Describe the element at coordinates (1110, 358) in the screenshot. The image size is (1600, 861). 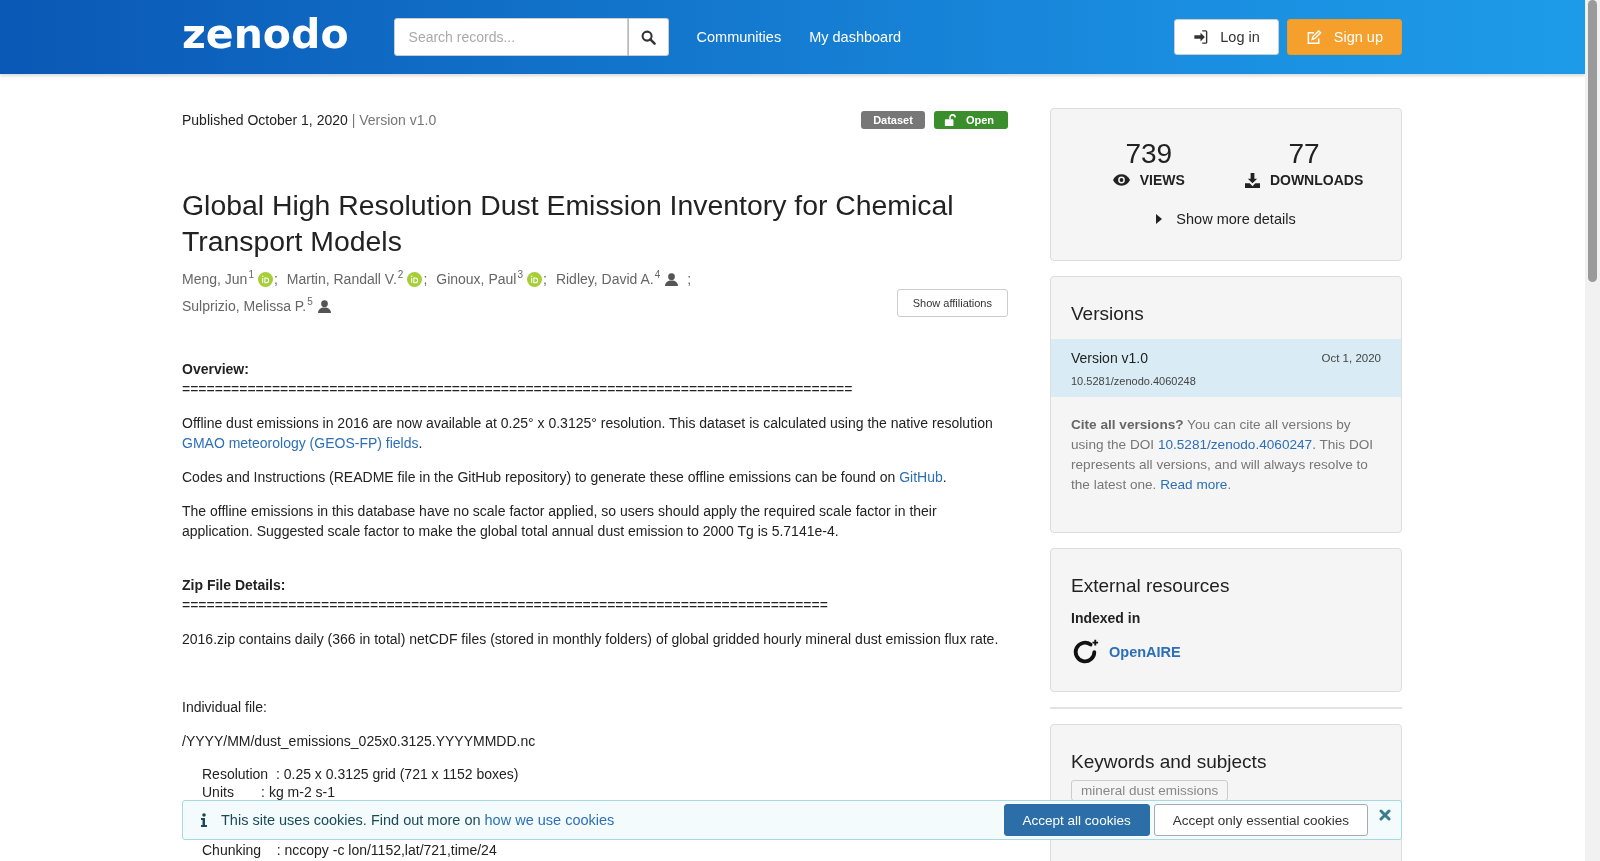
I see `version-label: Version v1.0` at that location.